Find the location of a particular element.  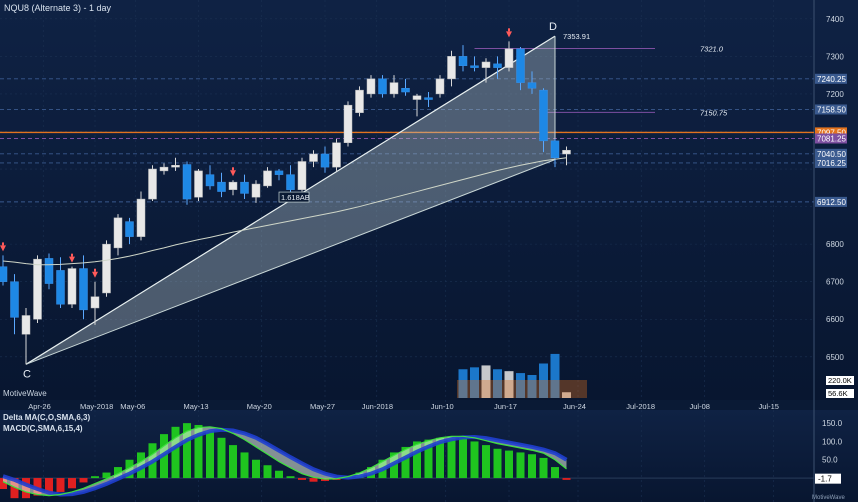

date-tick-label: Jul-08 is located at coordinates (700, 406).